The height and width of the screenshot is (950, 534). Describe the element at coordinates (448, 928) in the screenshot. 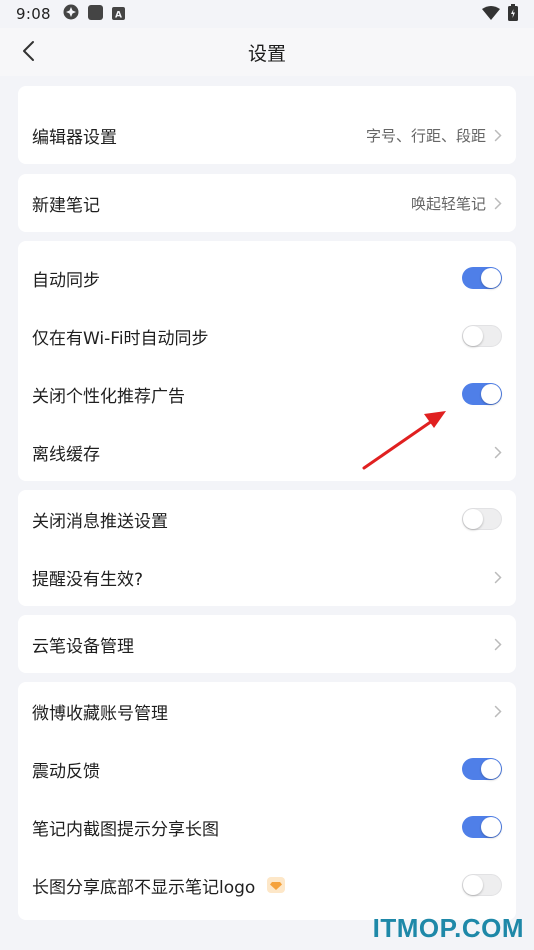

I see `watermark: ITMOP.COM` at that location.